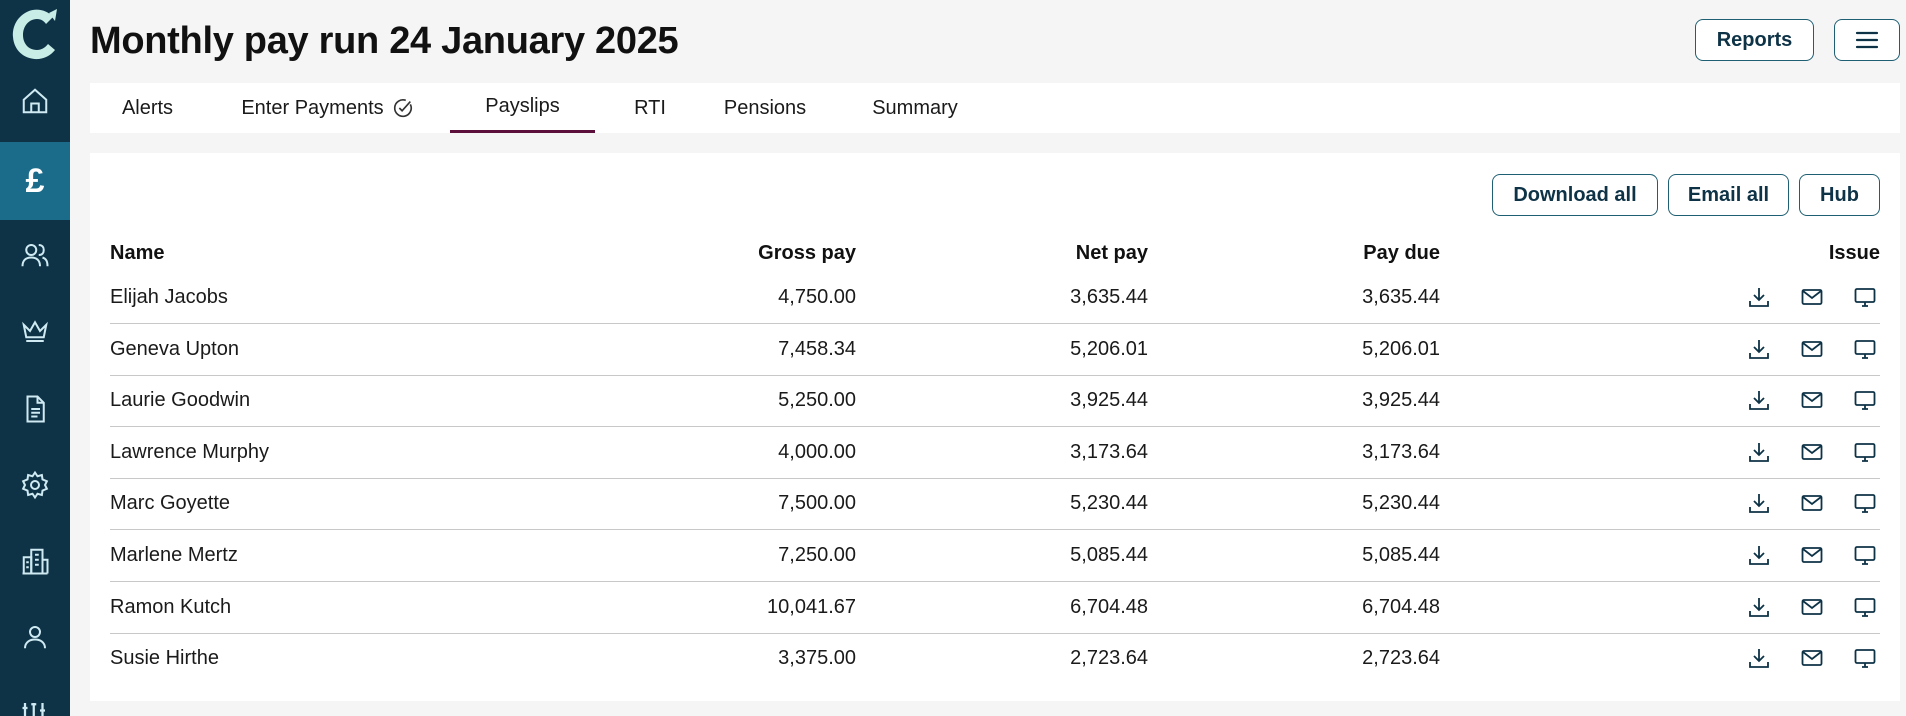 The height and width of the screenshot is (716, 1906). I want to click on people-icon, so click(35, 255).